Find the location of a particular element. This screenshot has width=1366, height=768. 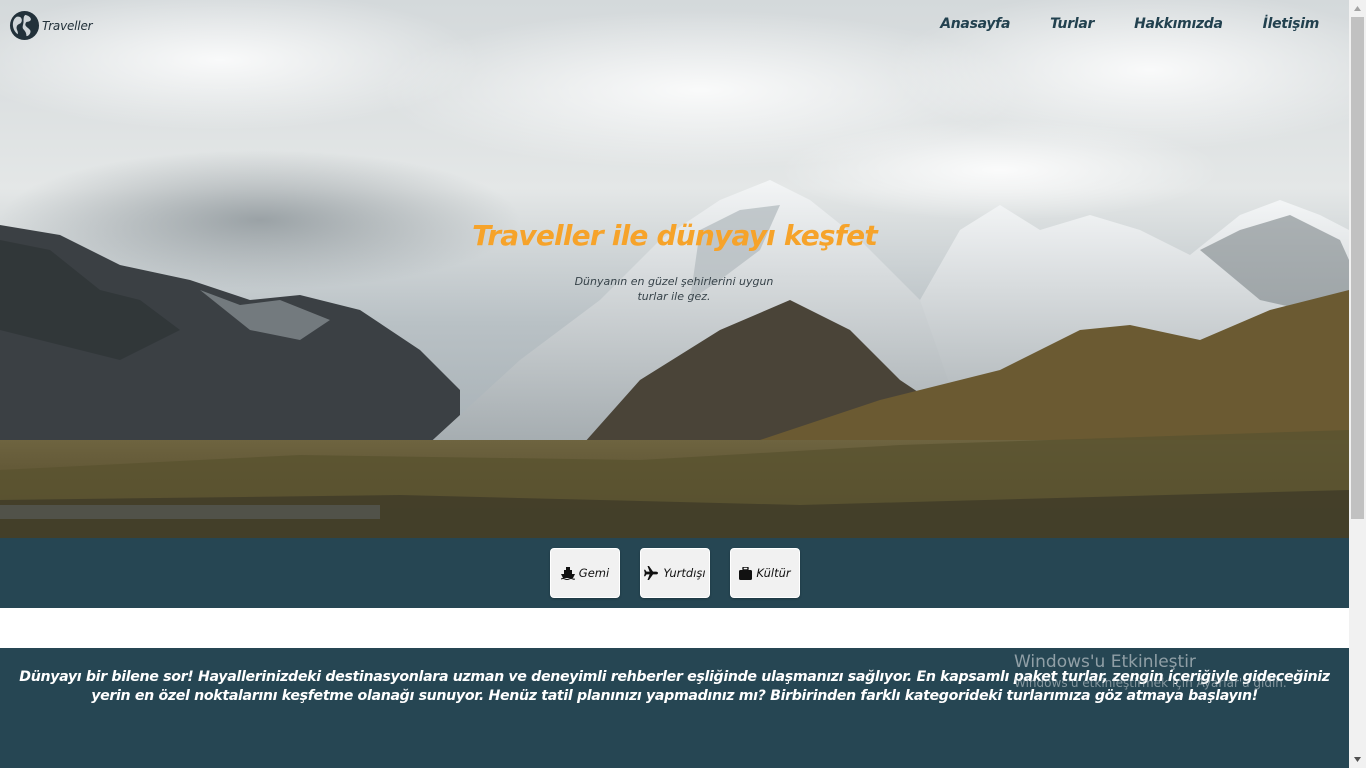

hero-subtitle-line-2: turlar ile gez. is located at coordinates (674, 296).